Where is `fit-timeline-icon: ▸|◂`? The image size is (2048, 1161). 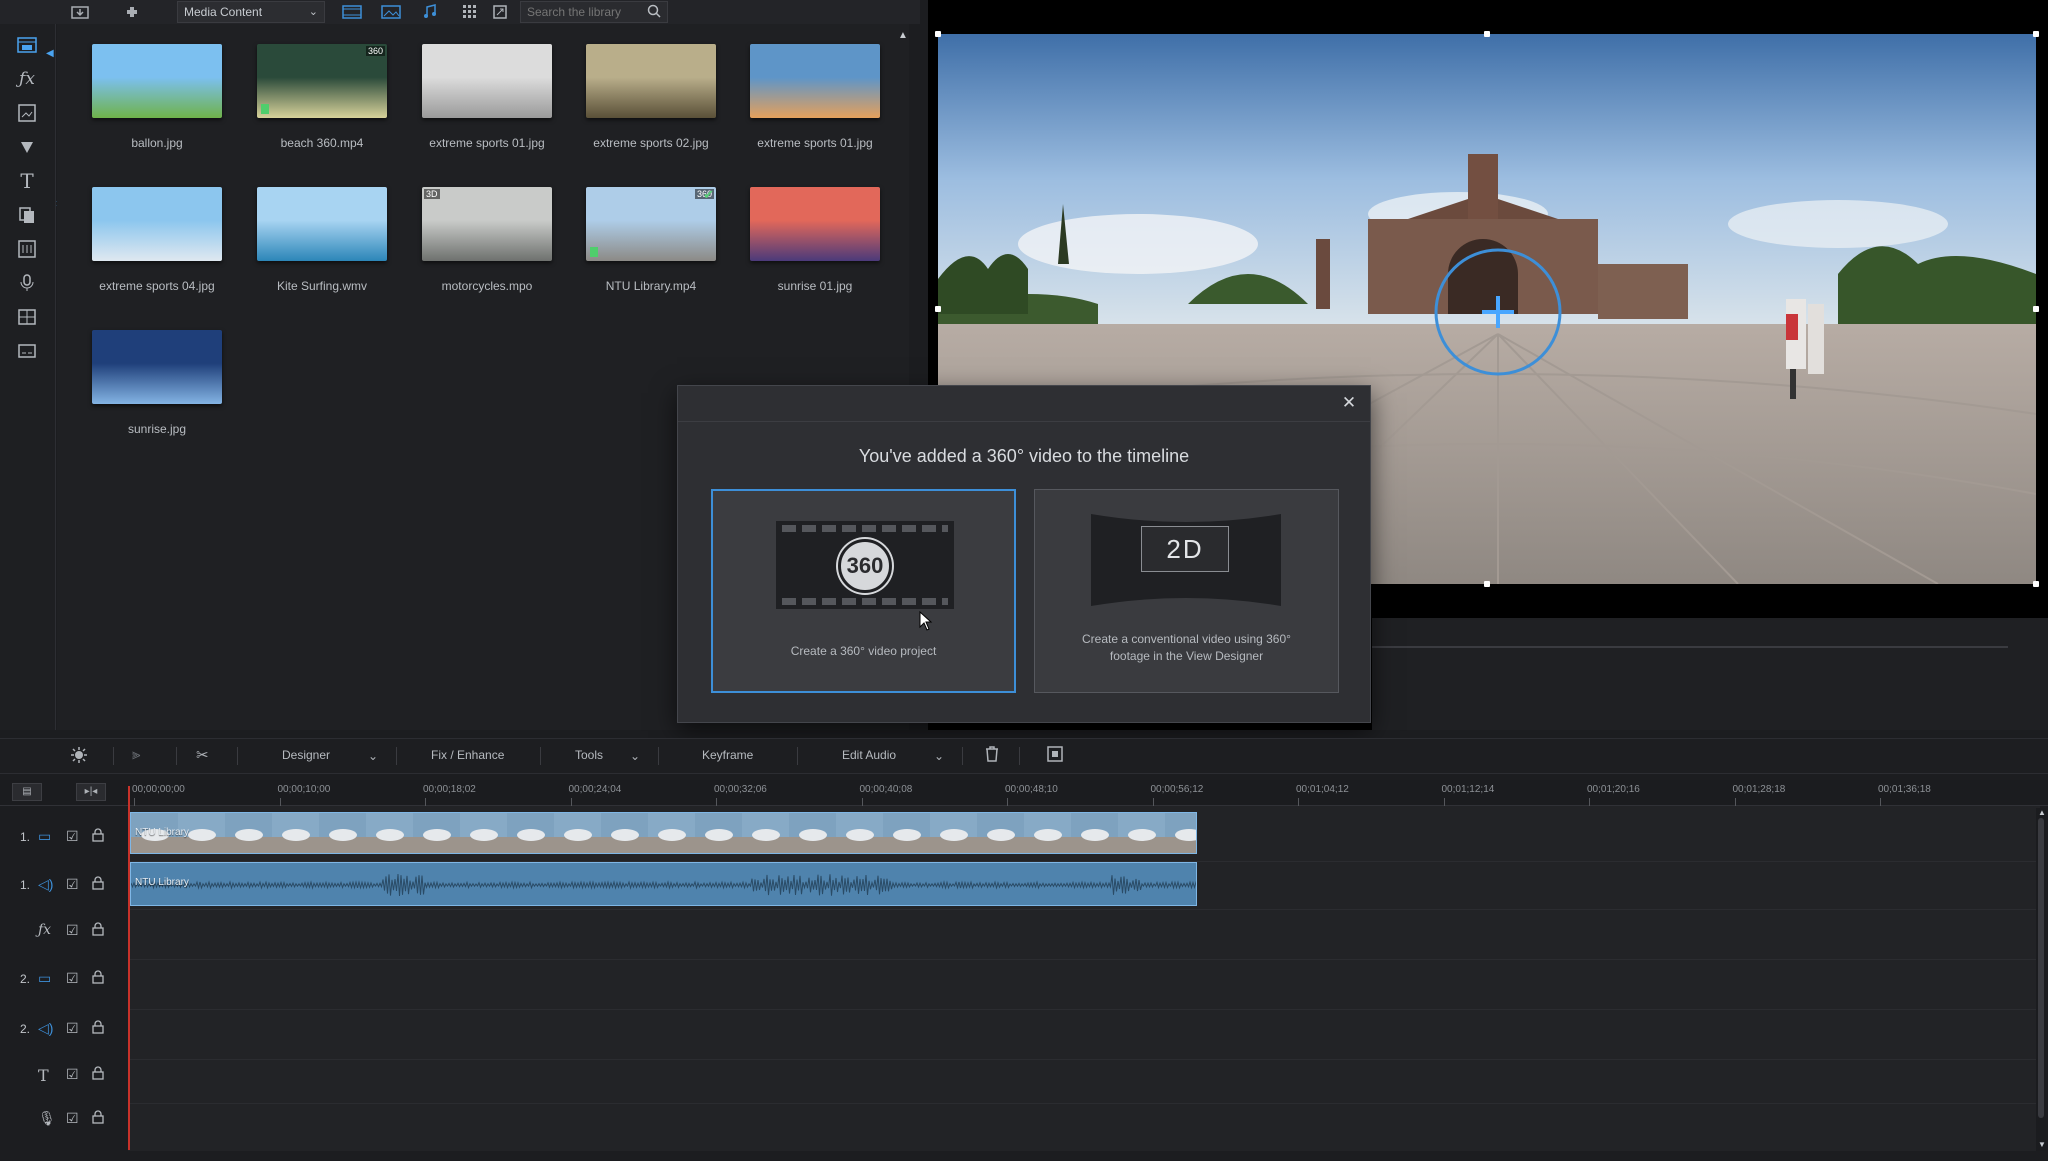 fit-timeline-icon: ▸|◂ is located at coordinates (91, 792).